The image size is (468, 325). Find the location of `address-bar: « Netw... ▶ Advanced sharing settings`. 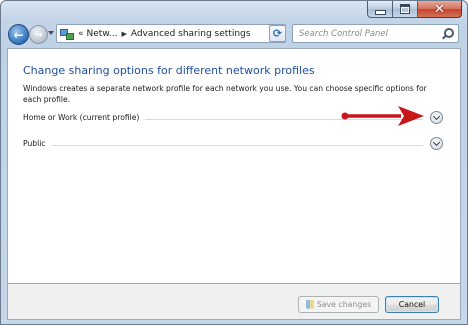

address-bar: « Netw... ▶ Advanced sharing settings is located at coordinates (171, 33).